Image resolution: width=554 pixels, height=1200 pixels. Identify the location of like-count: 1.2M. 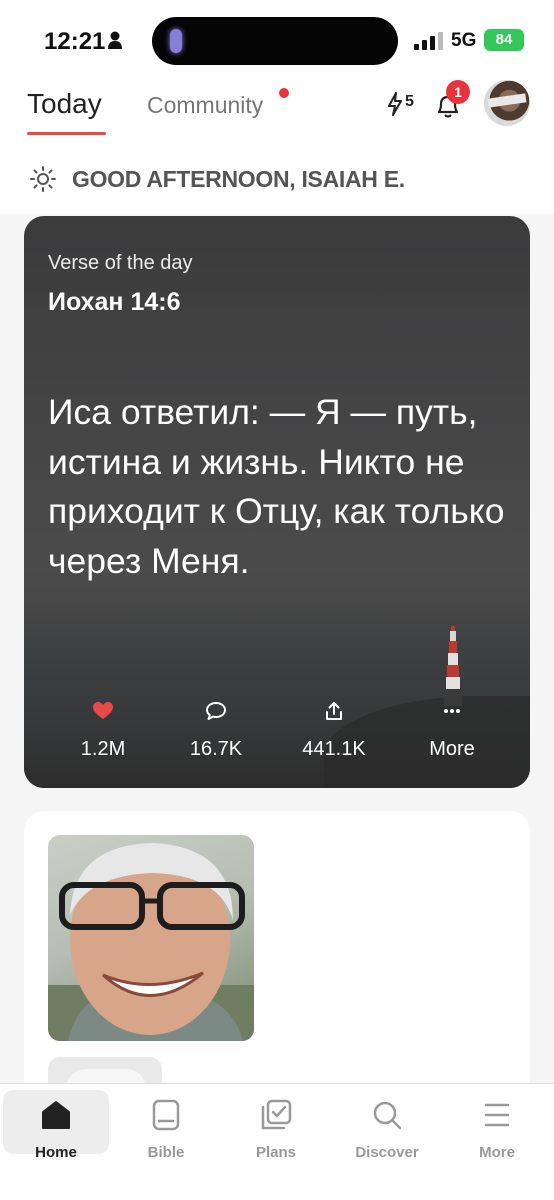
(103, 749).